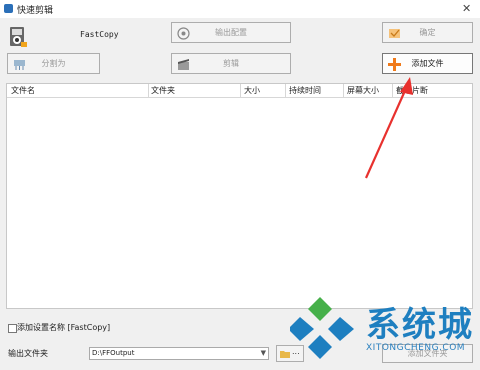 The image size is (480, 370). Describe the element at coordinates (322, 328) in the screenshot. I see `watermark-logo-icon` at that location.